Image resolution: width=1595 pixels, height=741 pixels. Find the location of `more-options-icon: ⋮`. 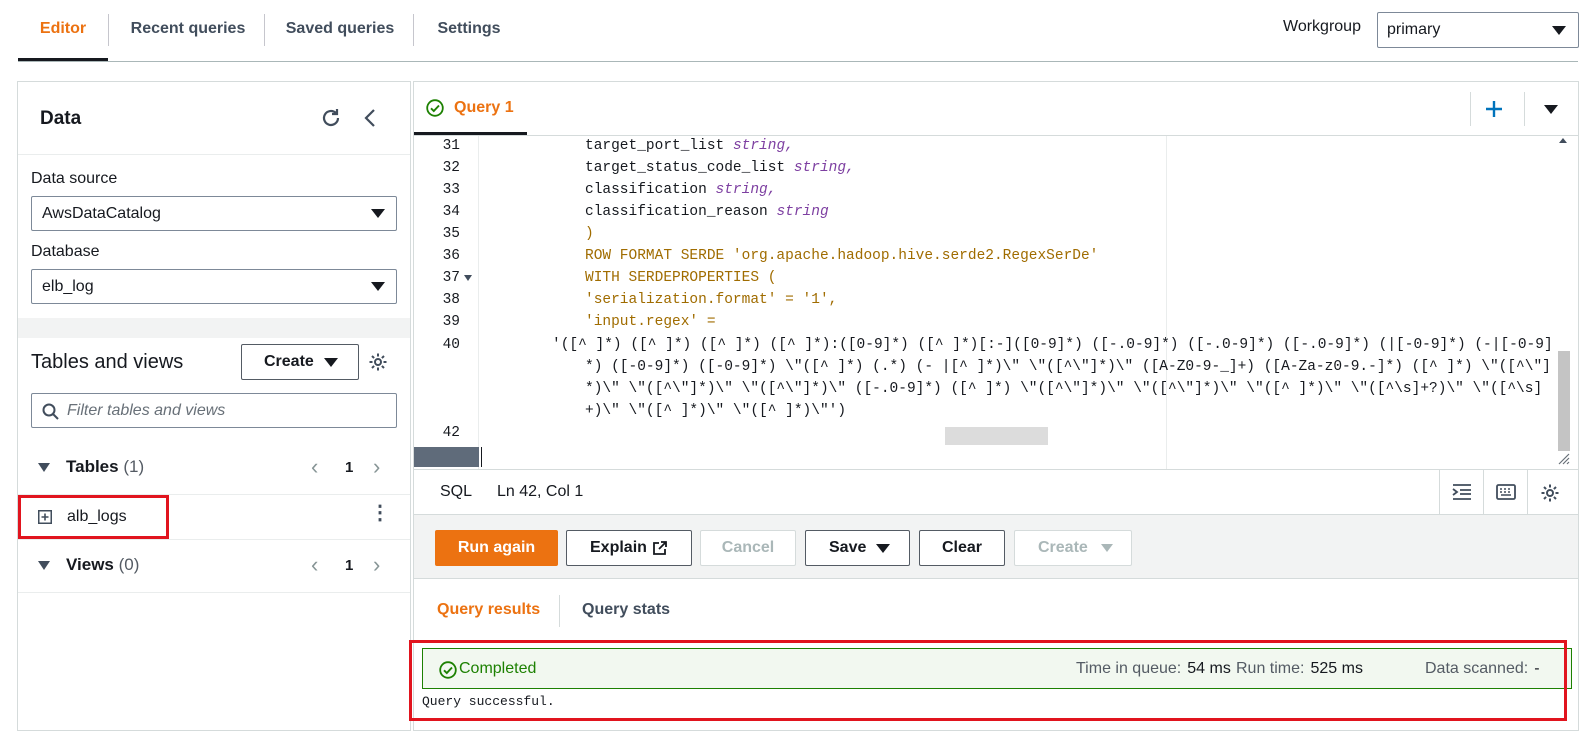

more-options-icon: ⋮ is located at coordinates (380, 513).